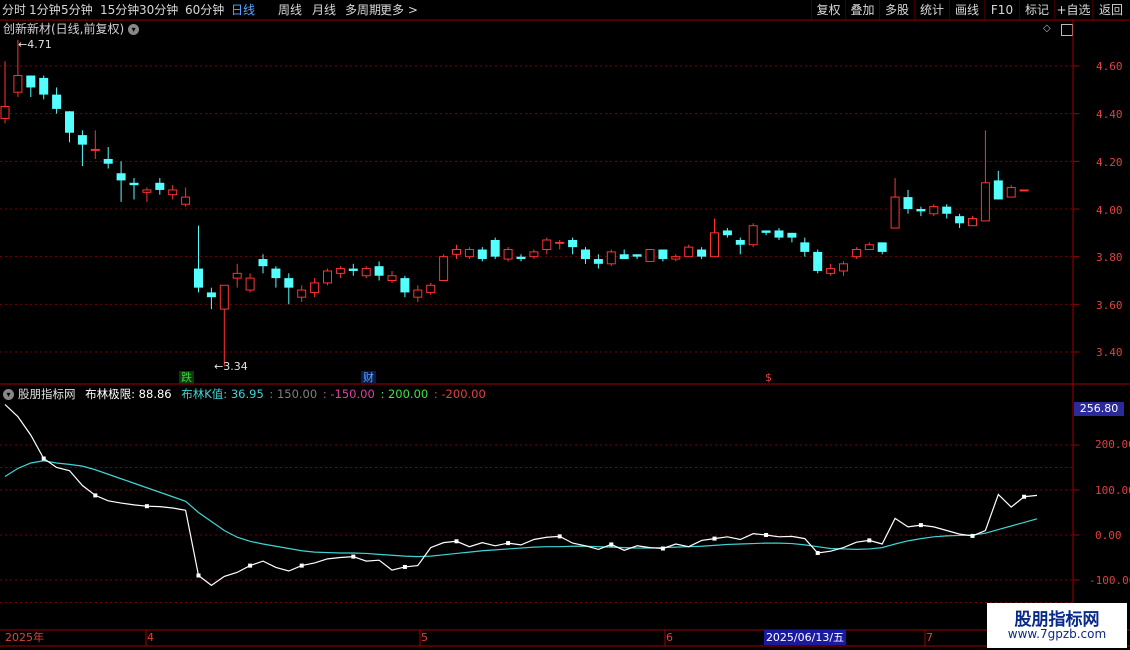  I want to click on date-axis-tick: 7, so click(929, 637).